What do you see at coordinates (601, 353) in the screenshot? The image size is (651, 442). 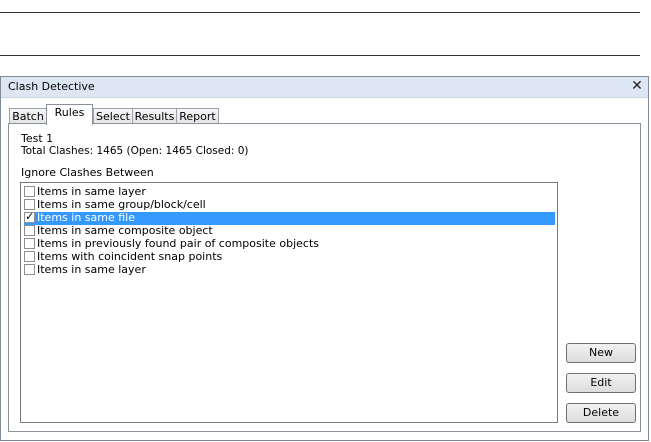 I see `new-button: New` at bounding box center [601, 353].